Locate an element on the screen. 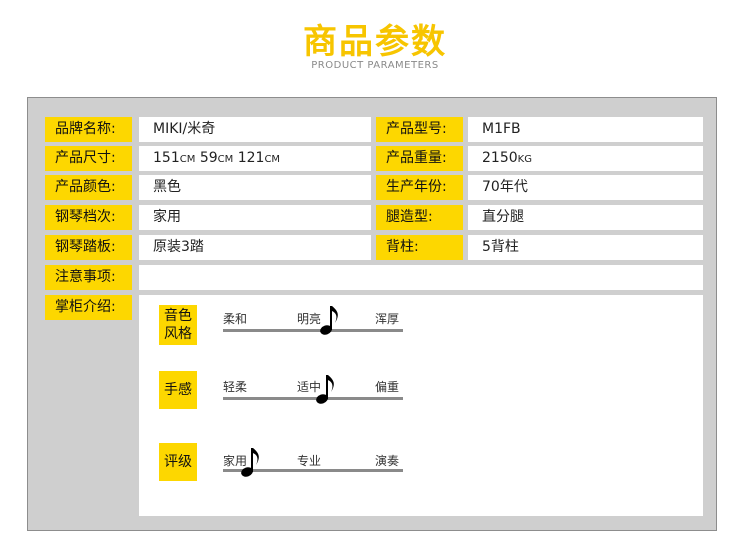 This screenshot has width=750, height=550. rating-tag-text: 评级 is located at coordinates (178, 462).